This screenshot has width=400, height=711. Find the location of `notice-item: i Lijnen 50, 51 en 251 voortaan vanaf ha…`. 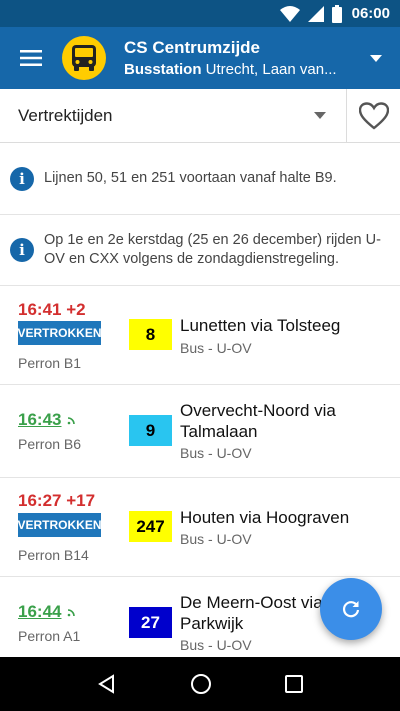

notice-item: i Lijnen 50, 51 en 251 voortaan vanaf ha… is located at coordinates (200, 179).